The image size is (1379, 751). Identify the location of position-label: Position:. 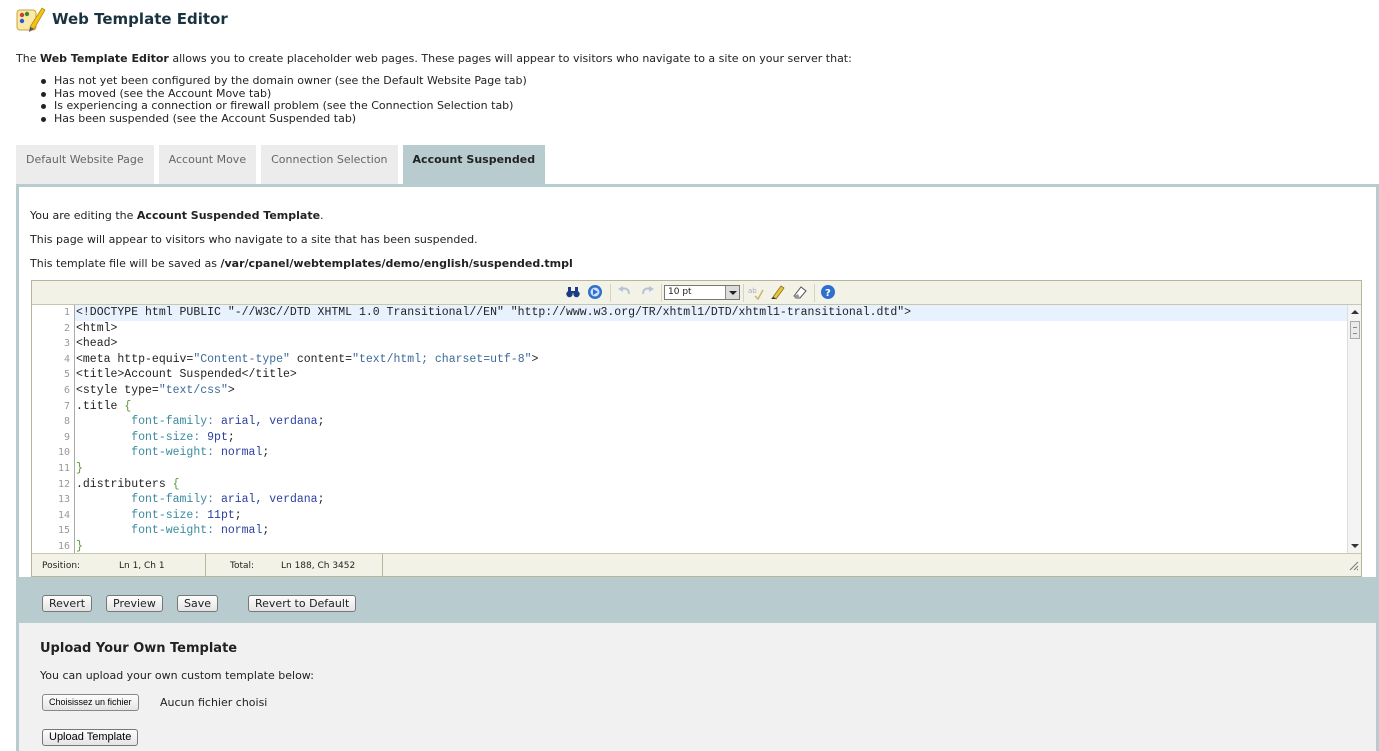
(61, 566).